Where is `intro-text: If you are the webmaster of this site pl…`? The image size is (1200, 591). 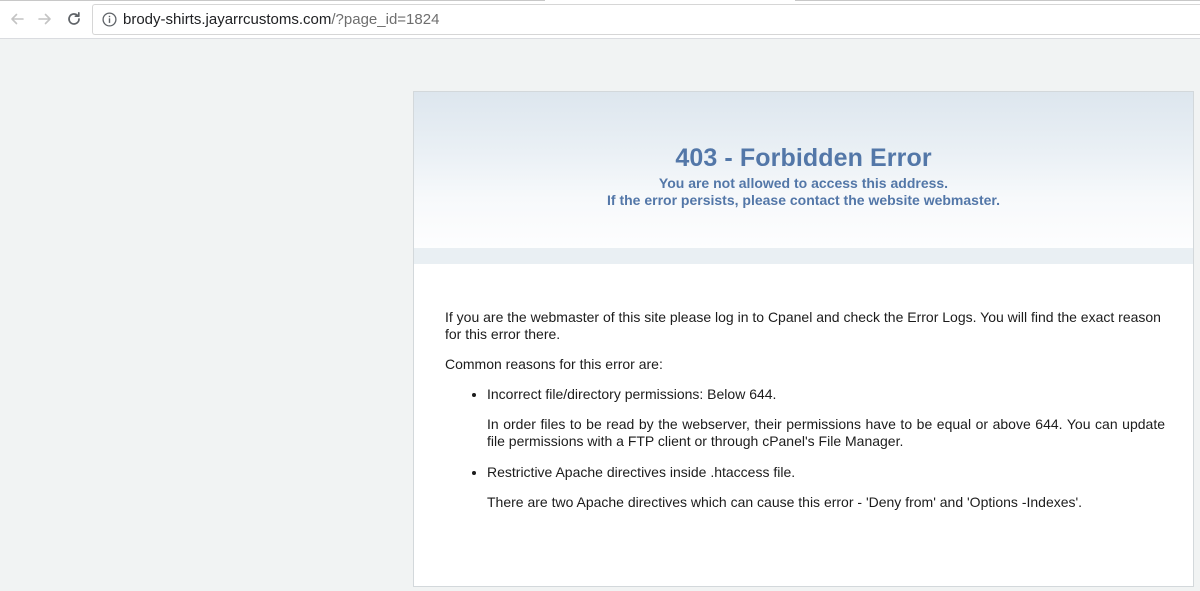 intro-text: If you are the webmaster of this site pl… is located at coordinates (803, 325).